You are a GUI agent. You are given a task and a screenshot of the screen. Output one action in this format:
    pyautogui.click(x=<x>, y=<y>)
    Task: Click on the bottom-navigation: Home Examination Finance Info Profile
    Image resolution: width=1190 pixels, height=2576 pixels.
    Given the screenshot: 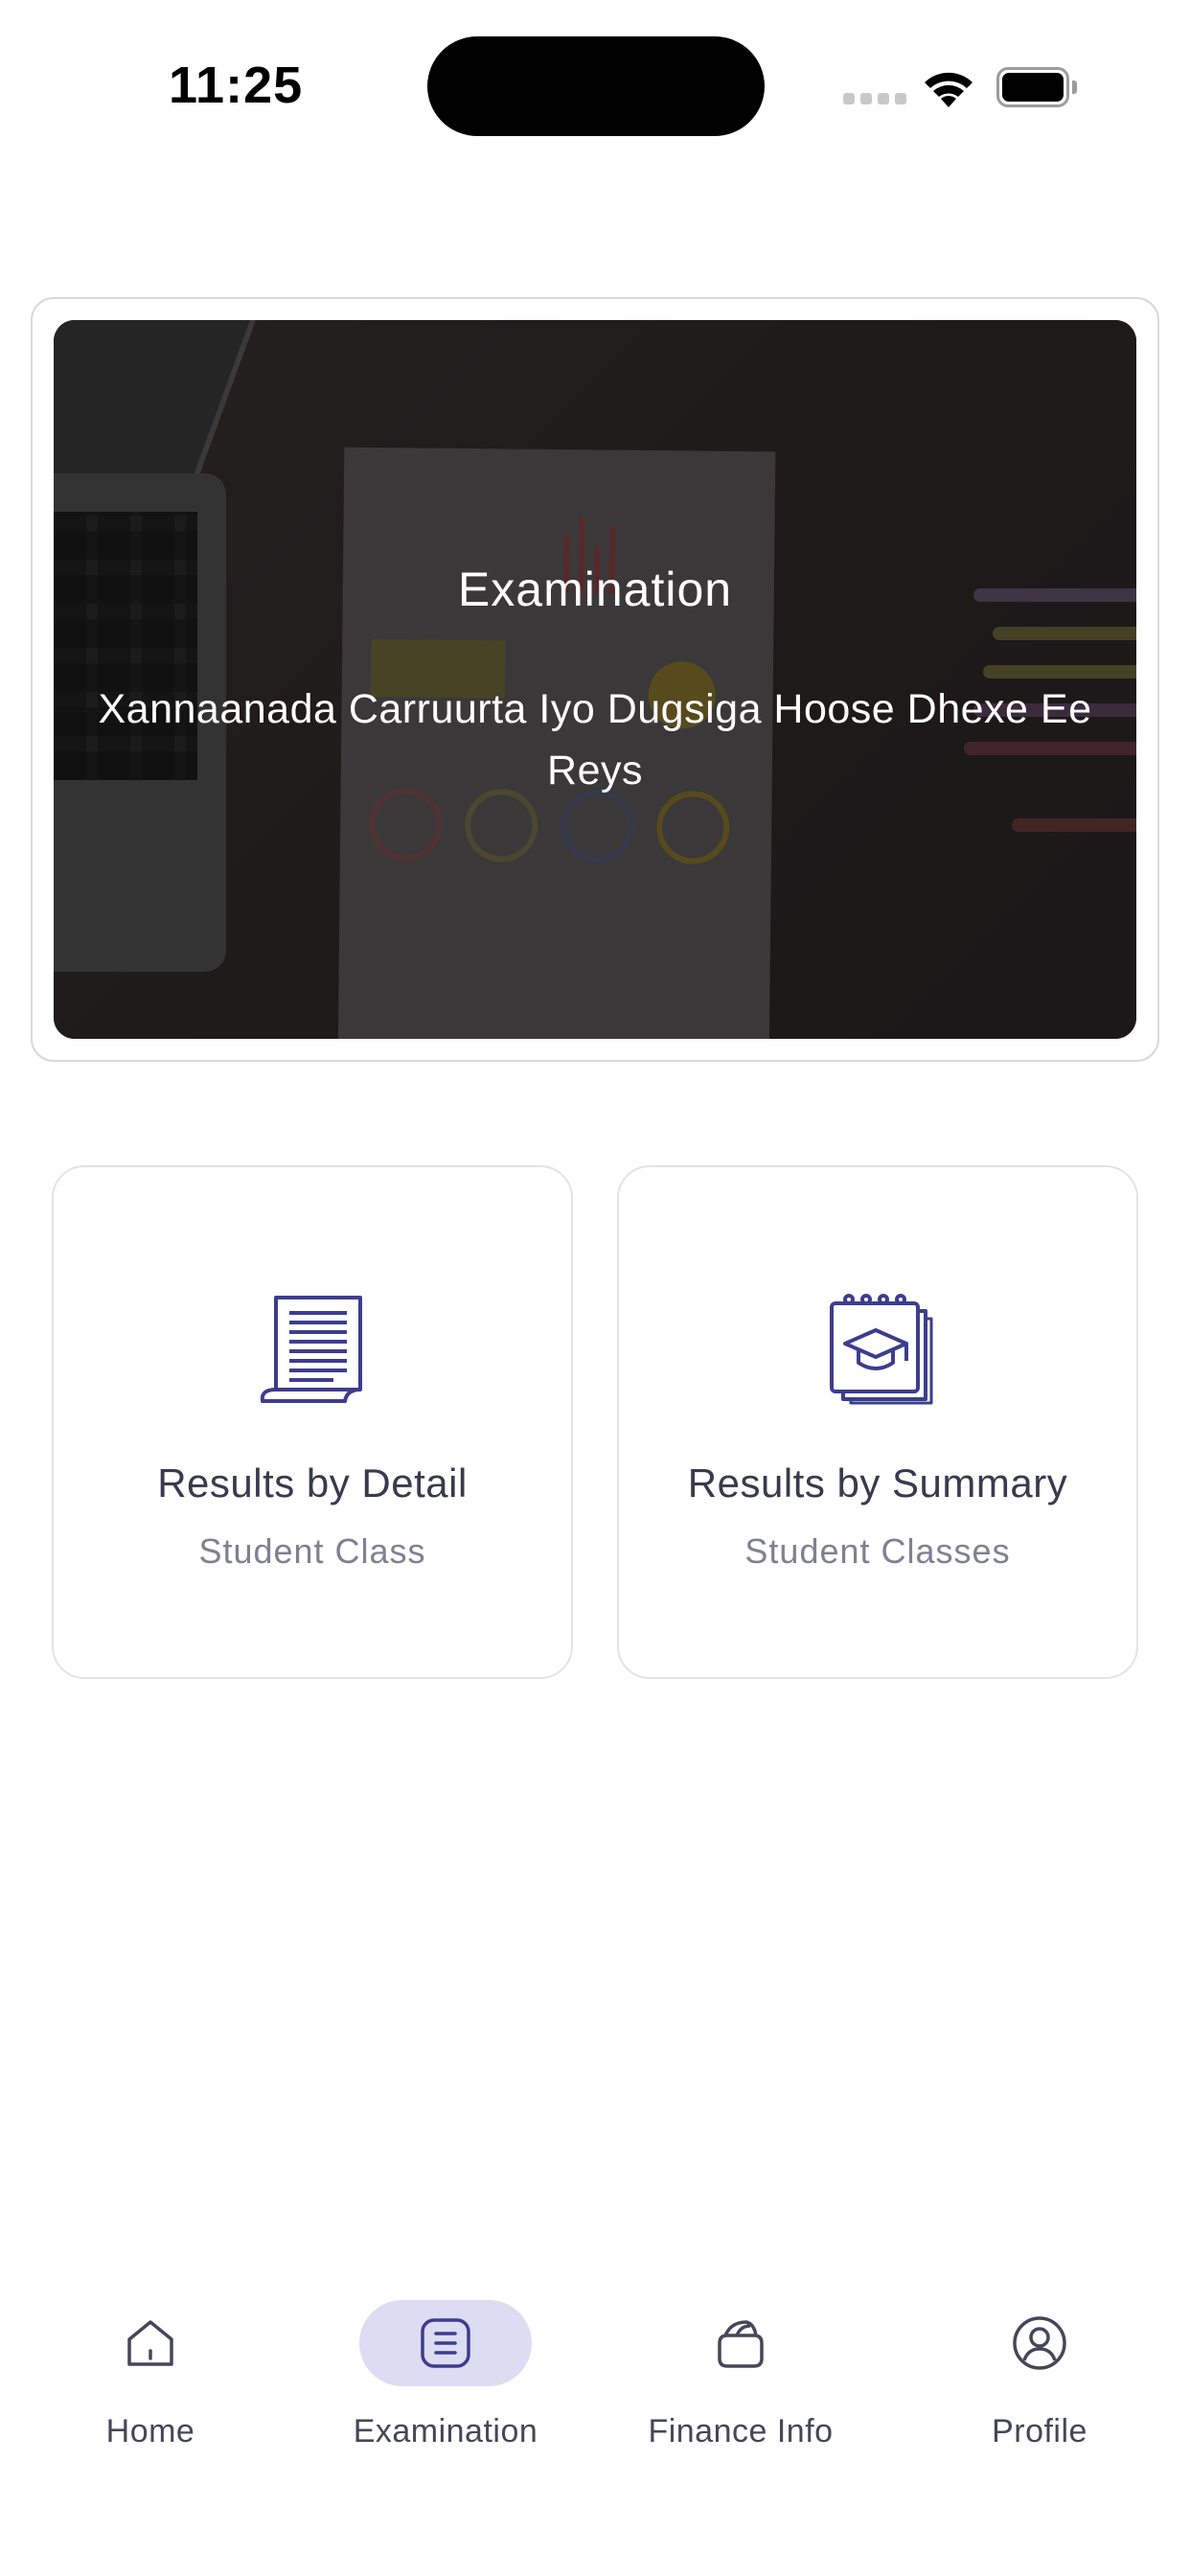 What is the action you would take?
    pyautogui.click(x=595, y=2396)
    